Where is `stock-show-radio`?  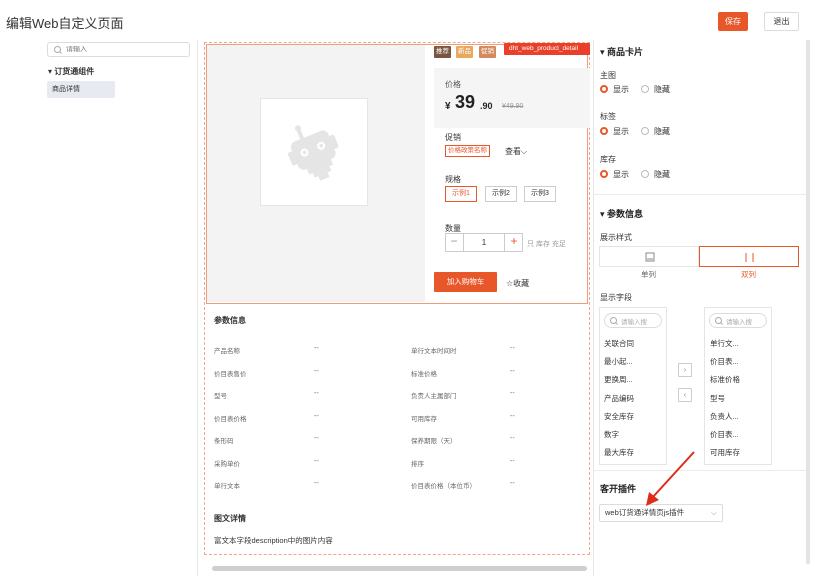
stock-show-radio is located at coordinates (604, 174).